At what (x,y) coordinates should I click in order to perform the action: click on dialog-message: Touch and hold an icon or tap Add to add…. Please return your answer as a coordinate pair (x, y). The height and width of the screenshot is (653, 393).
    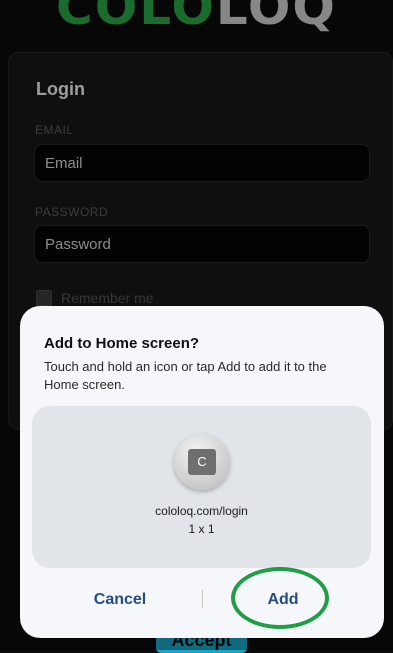
    Looking at the image, I should click on (185, 375).